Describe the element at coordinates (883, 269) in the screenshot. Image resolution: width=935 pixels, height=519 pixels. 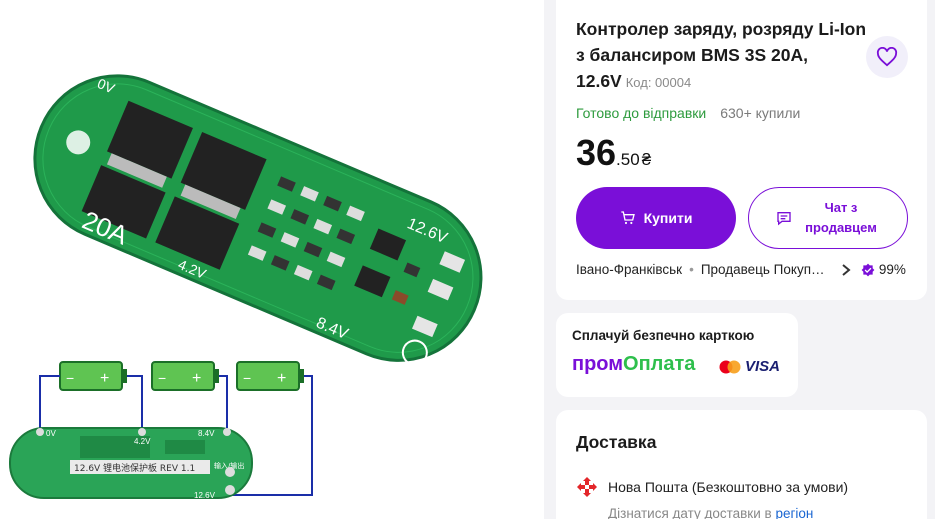
I see `seller-rating: 99%` at that location.